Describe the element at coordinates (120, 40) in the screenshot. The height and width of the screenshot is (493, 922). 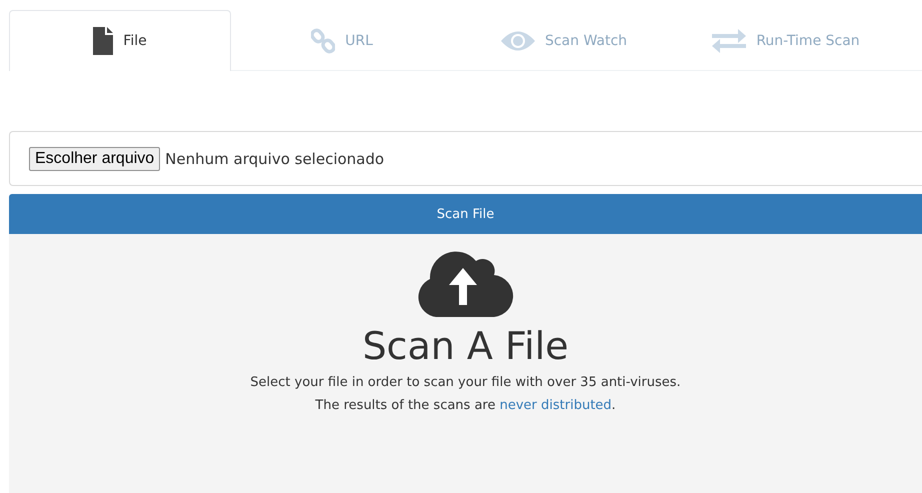
I see `tab: File` at that location.